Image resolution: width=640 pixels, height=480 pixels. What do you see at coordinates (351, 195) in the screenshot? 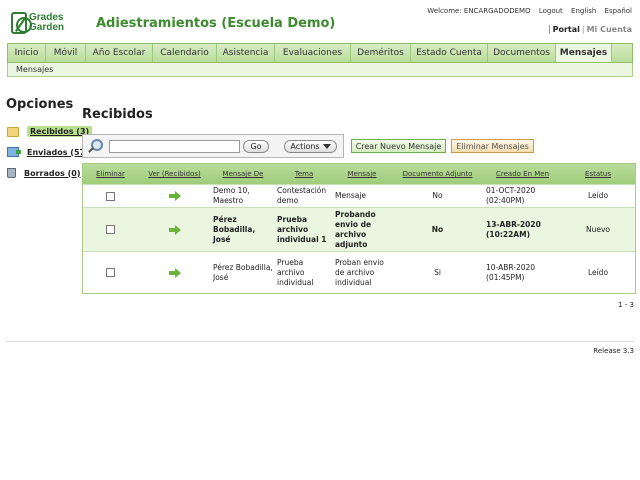
I see `cell-mensaje: Mensaje` at bounding box center [351, 195].